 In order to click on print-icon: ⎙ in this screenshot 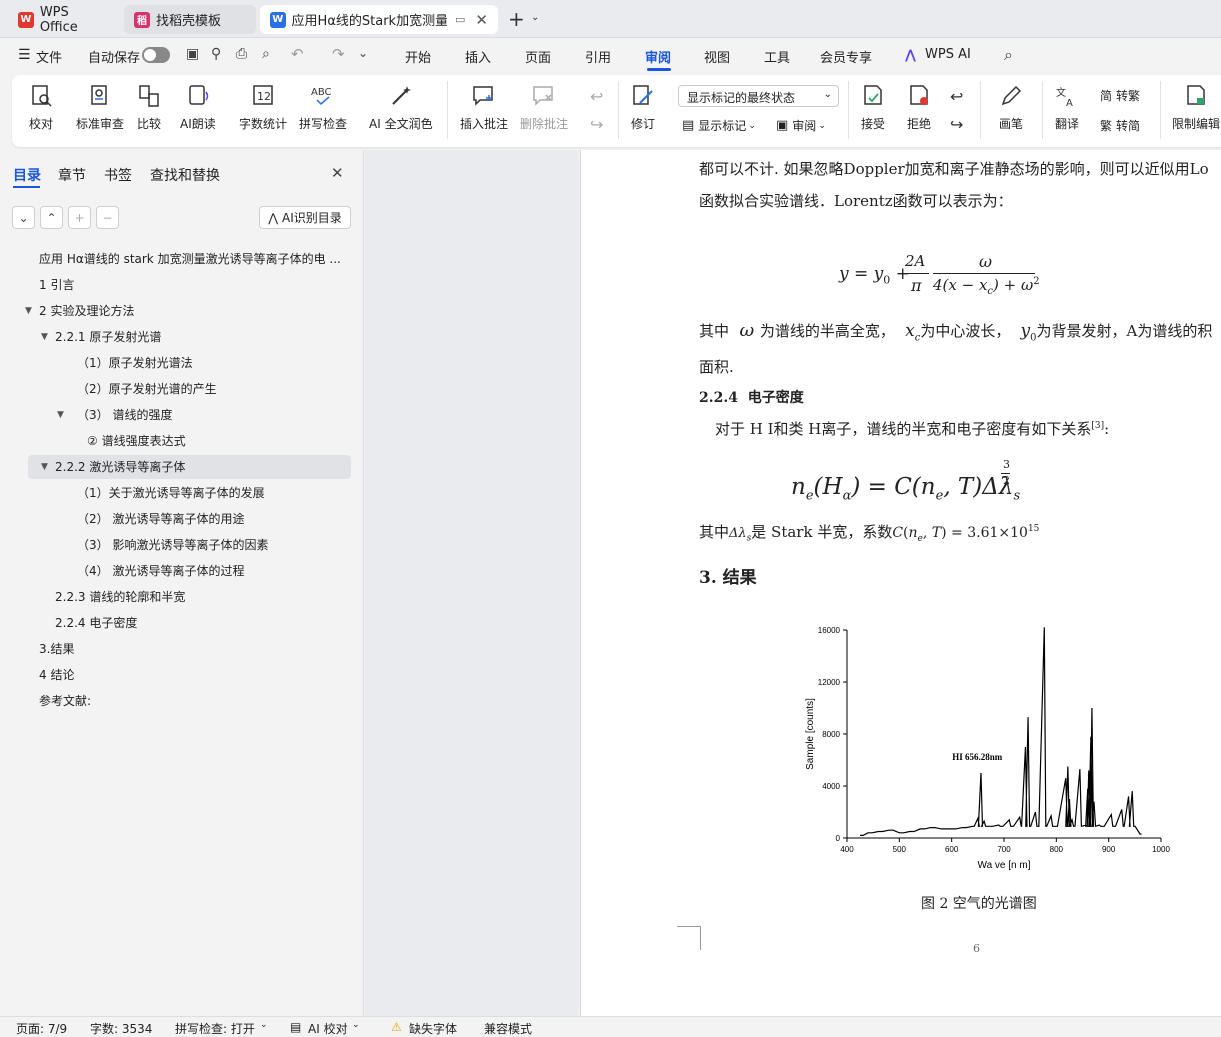, I will do `click(241, 54)`.